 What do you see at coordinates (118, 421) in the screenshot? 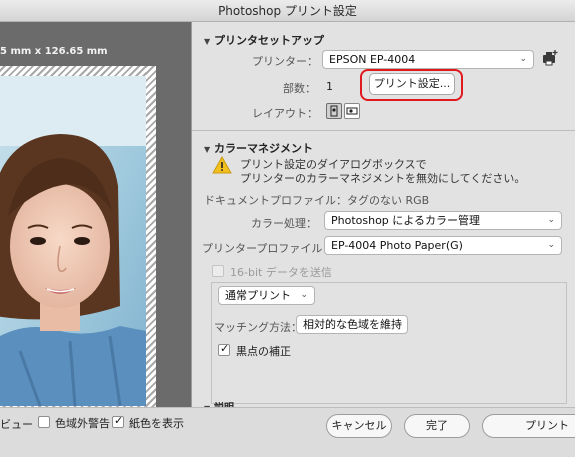
I see `show-paper-color-checkbox` at bounding box center [118, 421].